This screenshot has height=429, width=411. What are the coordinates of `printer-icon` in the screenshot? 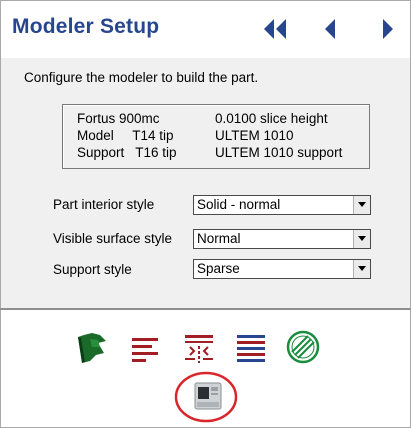 It's located at (206, 397).